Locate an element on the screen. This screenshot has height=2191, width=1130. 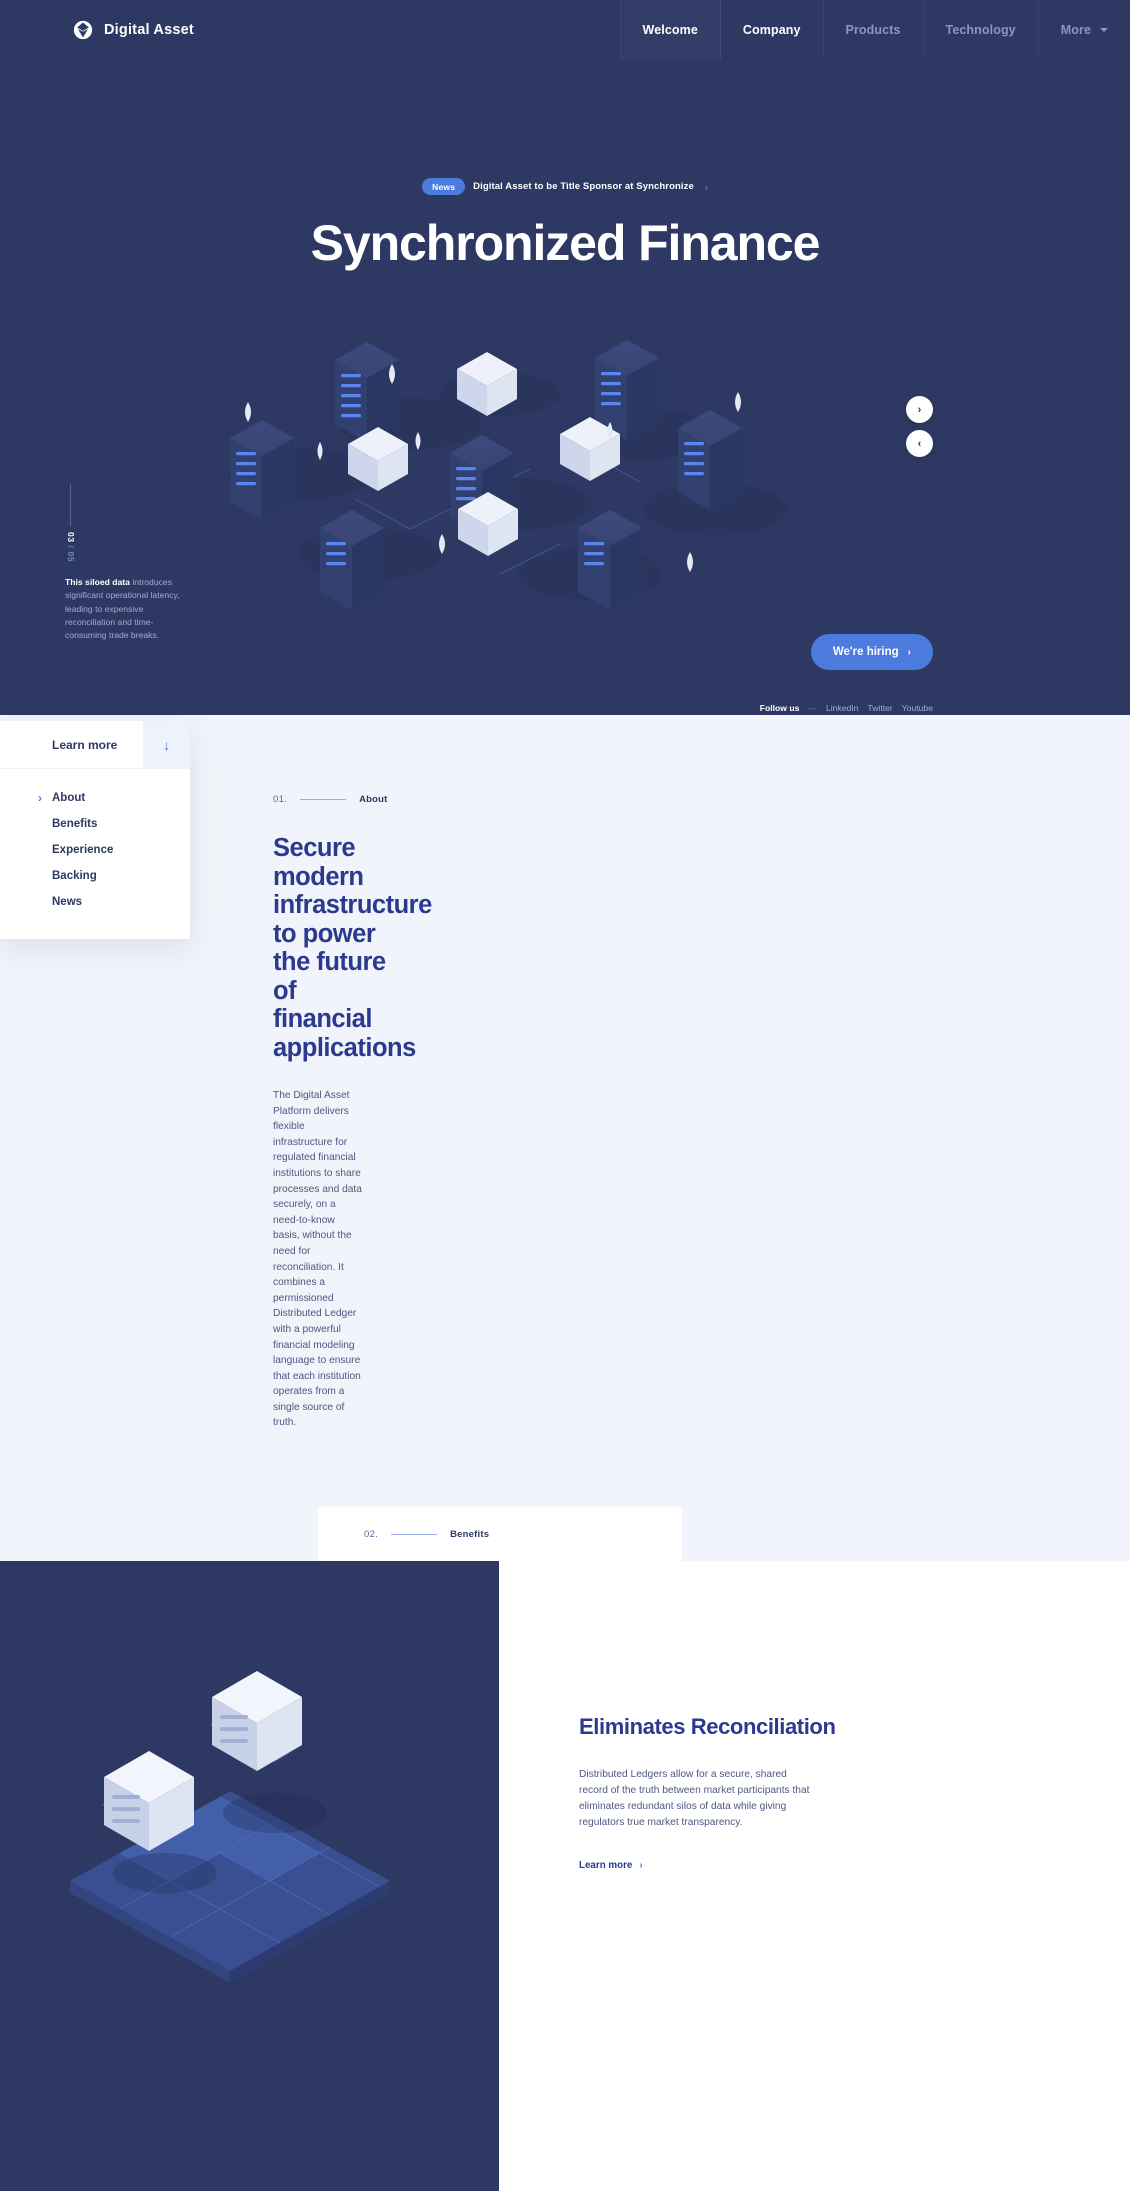
isometric-network-illustration is located at coordinates (507, 475).